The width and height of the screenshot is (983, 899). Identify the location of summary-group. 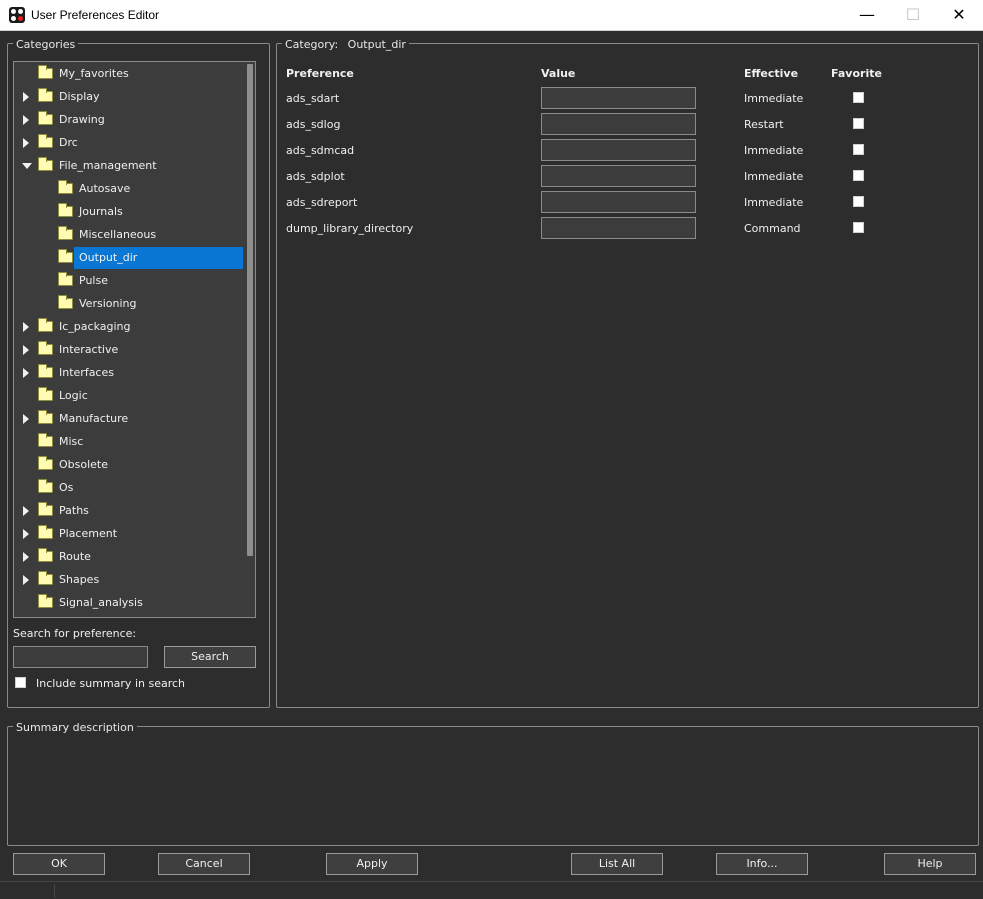
(493, 786).